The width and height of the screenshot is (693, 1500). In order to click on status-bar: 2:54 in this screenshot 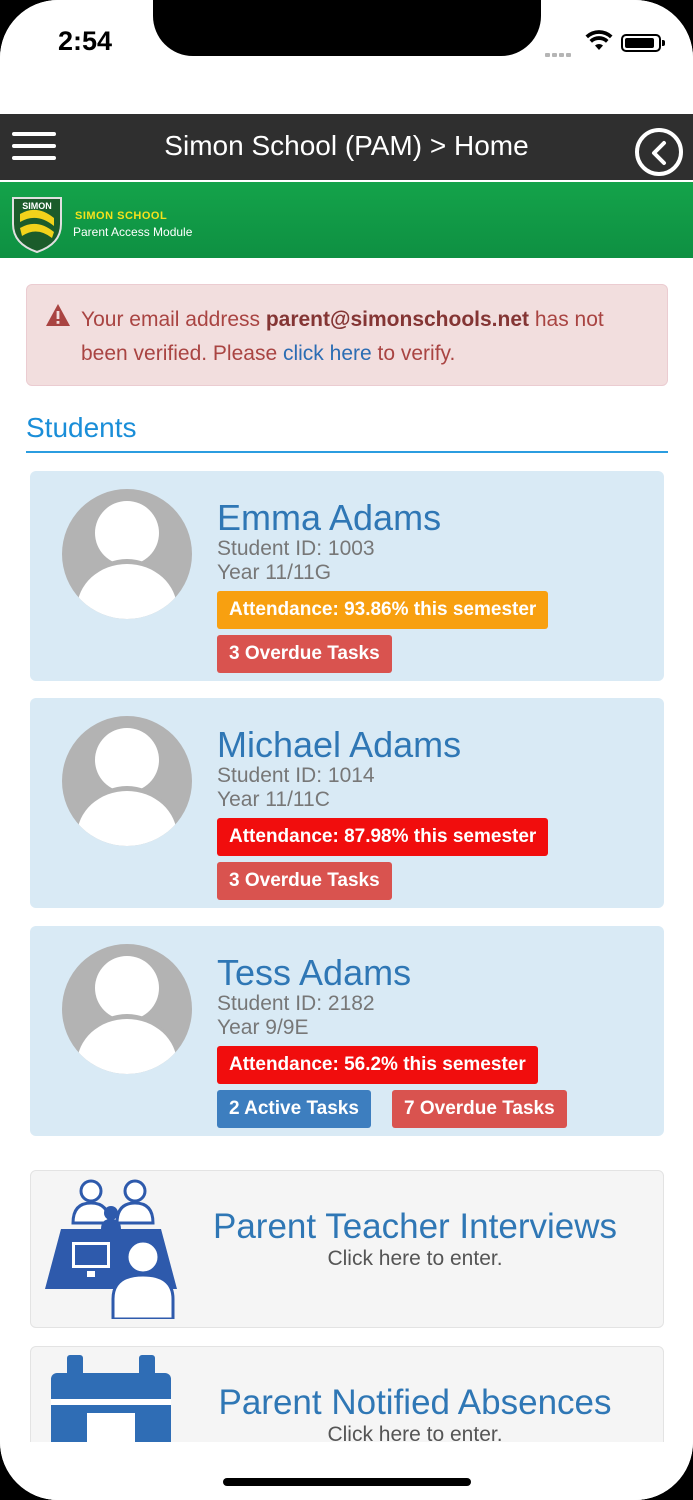, I will do `click(346, 50)`.